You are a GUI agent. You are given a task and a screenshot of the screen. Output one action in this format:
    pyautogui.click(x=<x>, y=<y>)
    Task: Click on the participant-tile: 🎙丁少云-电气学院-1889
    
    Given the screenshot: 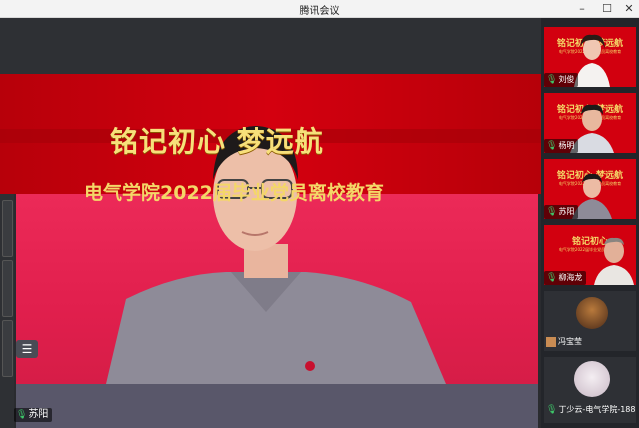 What is the action you would take?
    pyautogui.click(x=590, y=390)
    